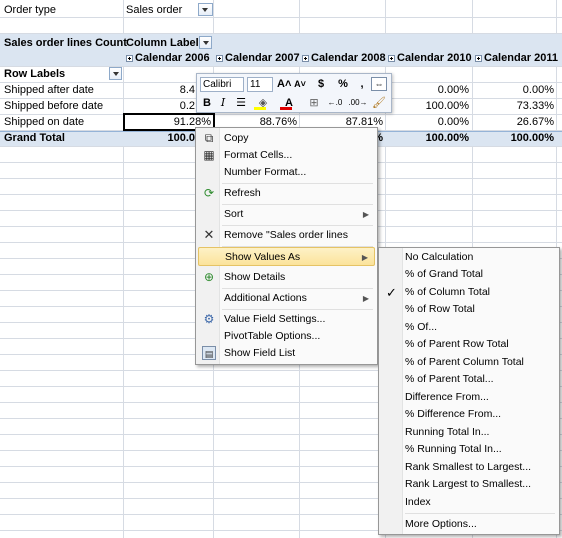  What do you see at coordinates (160, 138) in the screenshot?
I see `grand-total-cell: 100.0` at bounding box center [160, 138].